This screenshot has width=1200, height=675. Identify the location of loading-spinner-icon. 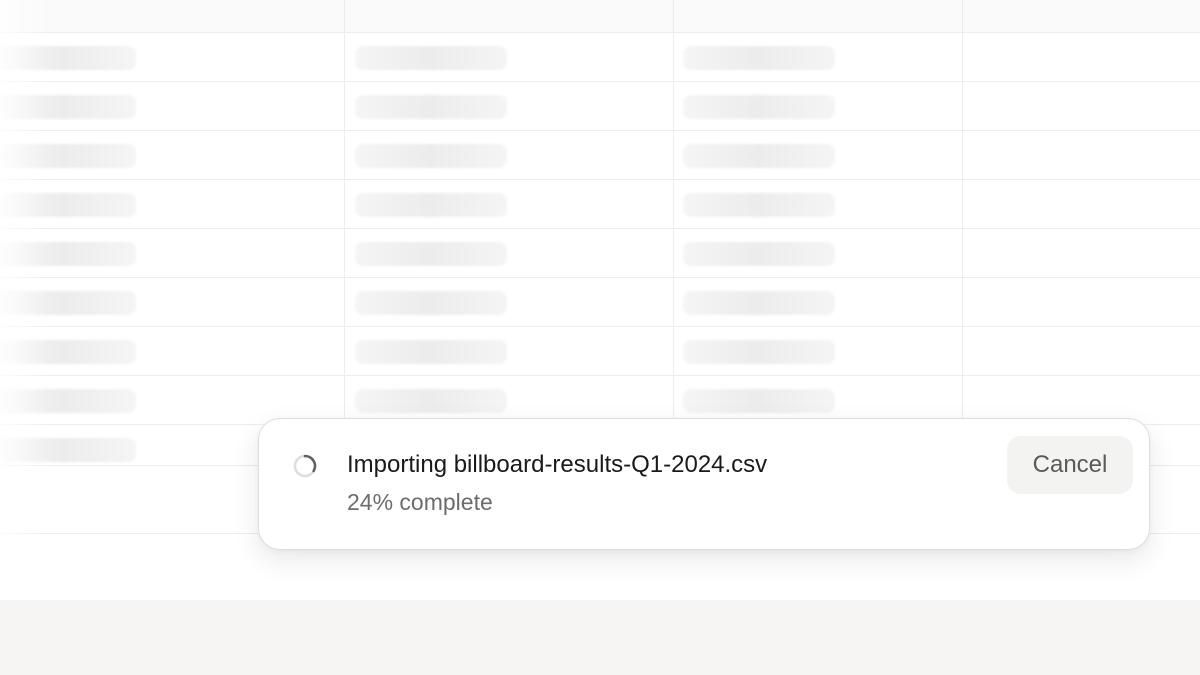
(305, 466).